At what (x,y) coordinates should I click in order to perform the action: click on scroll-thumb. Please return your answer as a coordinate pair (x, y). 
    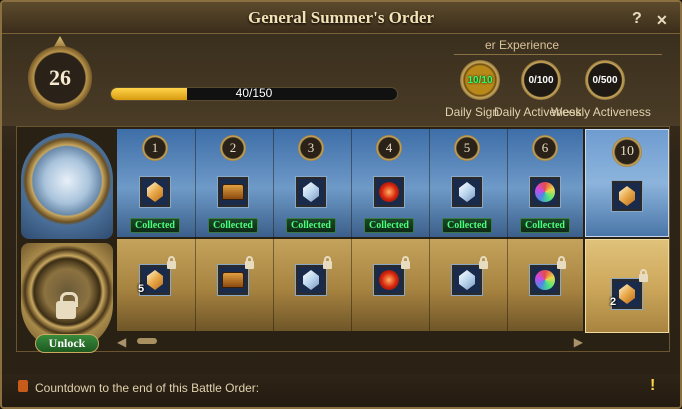
    Looking at the image, I should click on (147, 341).